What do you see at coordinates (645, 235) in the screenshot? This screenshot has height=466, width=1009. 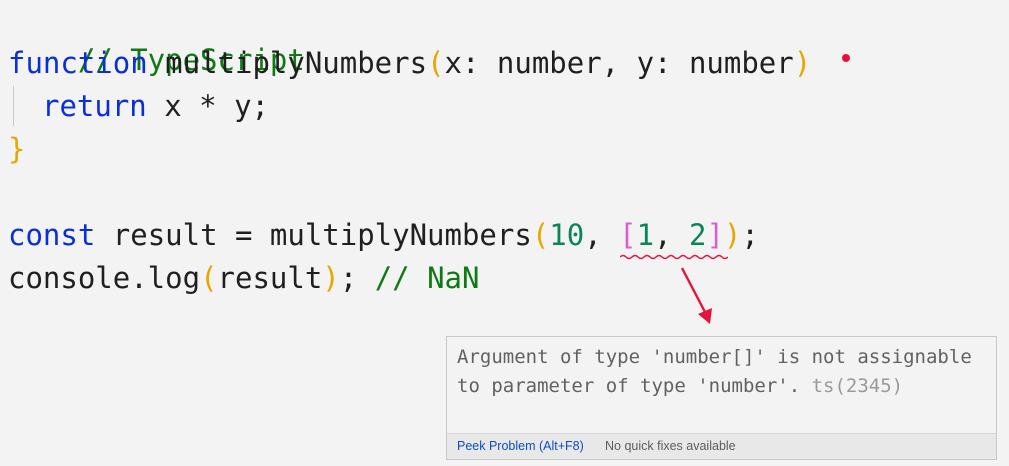 I see `number-token: 1` at bounding box center [645, 235].